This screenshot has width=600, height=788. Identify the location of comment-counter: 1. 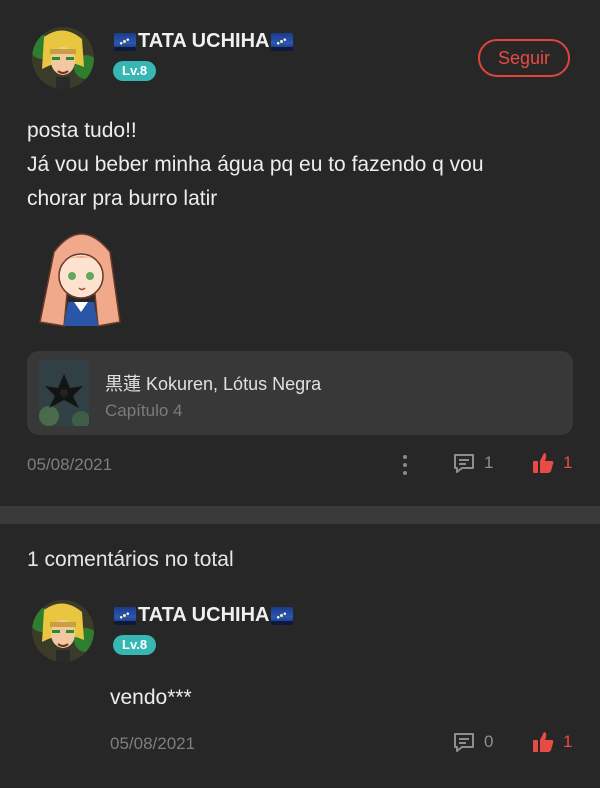
(472, 463).